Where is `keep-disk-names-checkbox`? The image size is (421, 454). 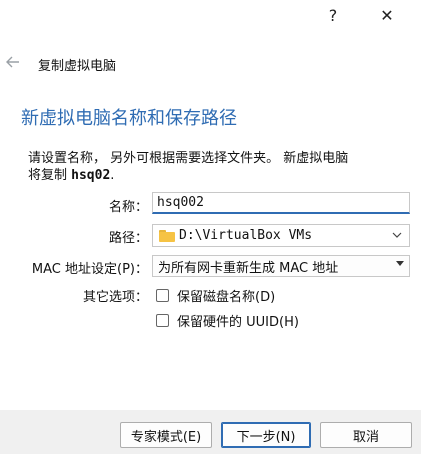 keep-disk-names-checkbox is located at coordinates (162, 295).